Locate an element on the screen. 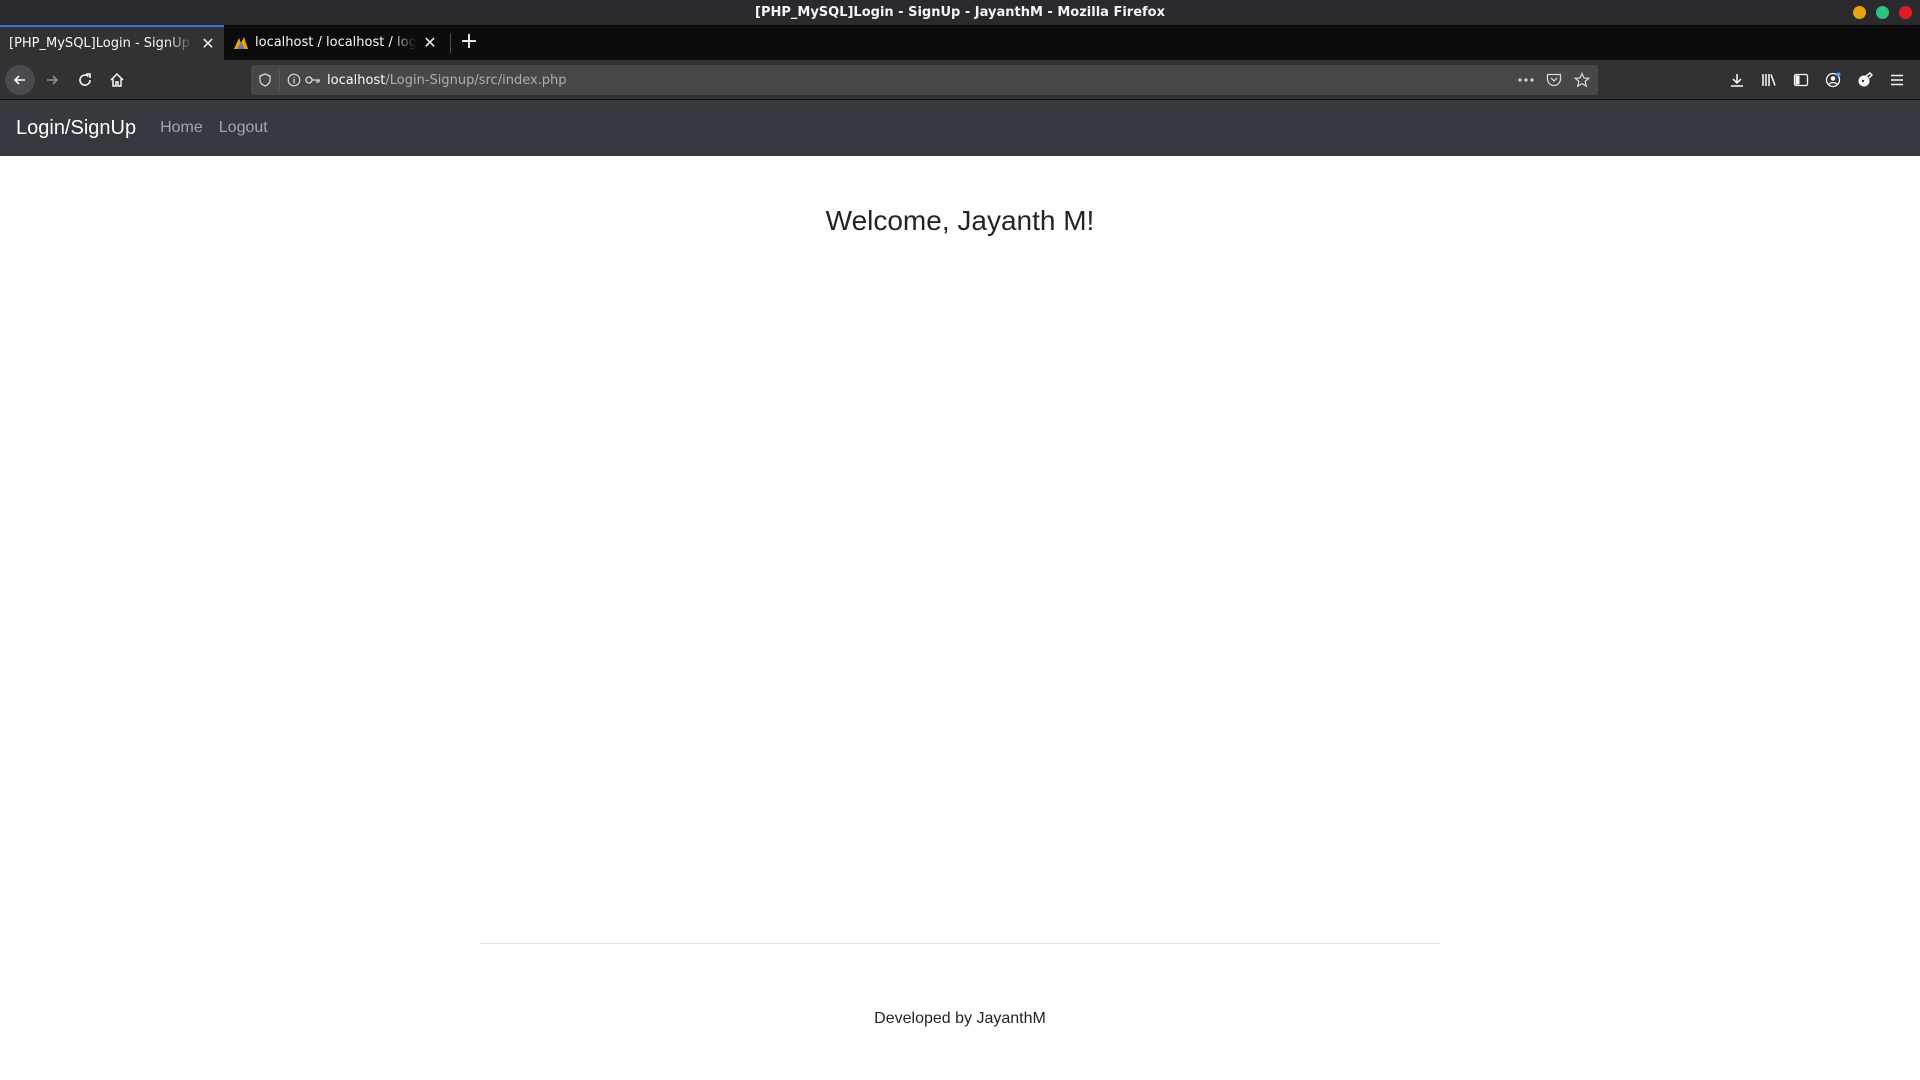 The height and width of the screenshot is (1080, 1920). new-tab-button: + is located at coordinates (469, 42).